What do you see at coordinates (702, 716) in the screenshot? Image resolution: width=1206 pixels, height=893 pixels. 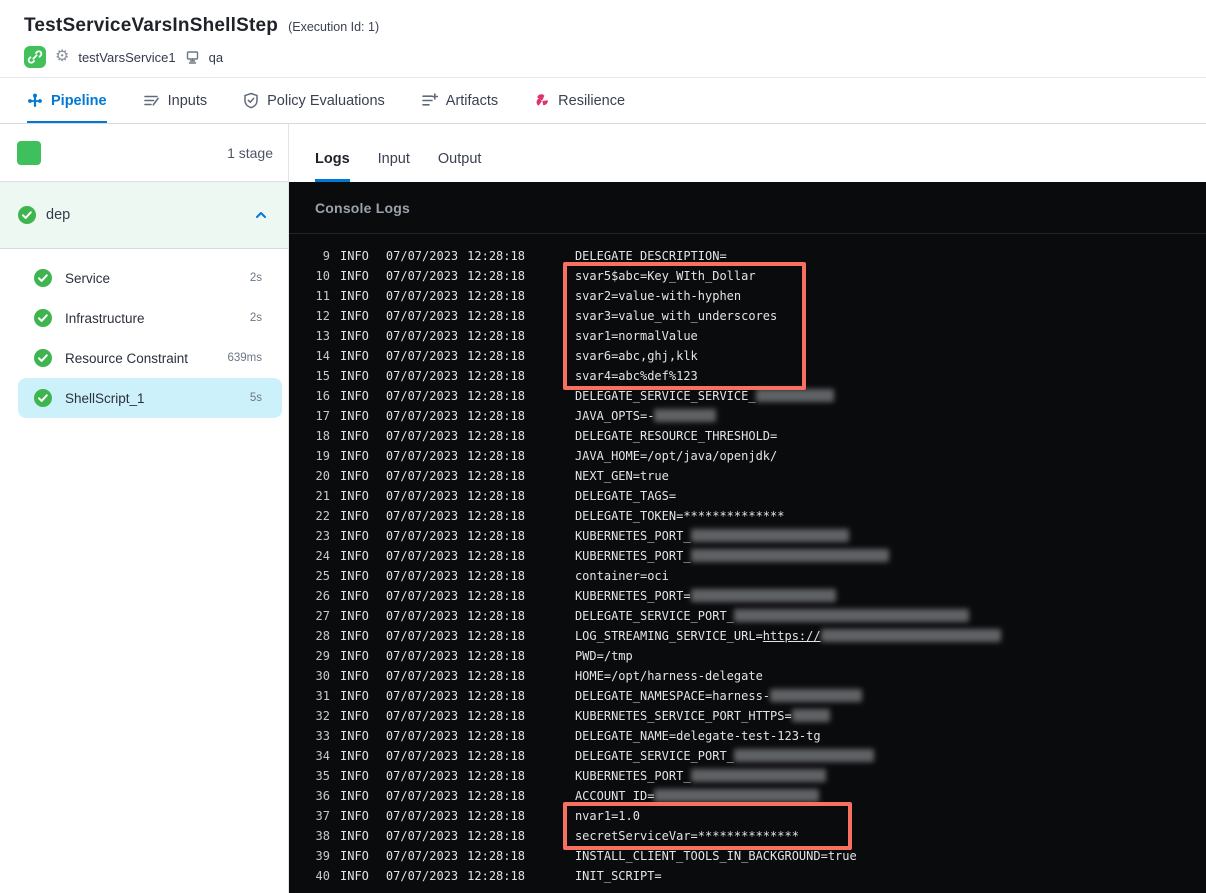 I see `log-message: KUBERNETES_SERVICE_PORT_HTTPS=` at bounding box center [702, 716].